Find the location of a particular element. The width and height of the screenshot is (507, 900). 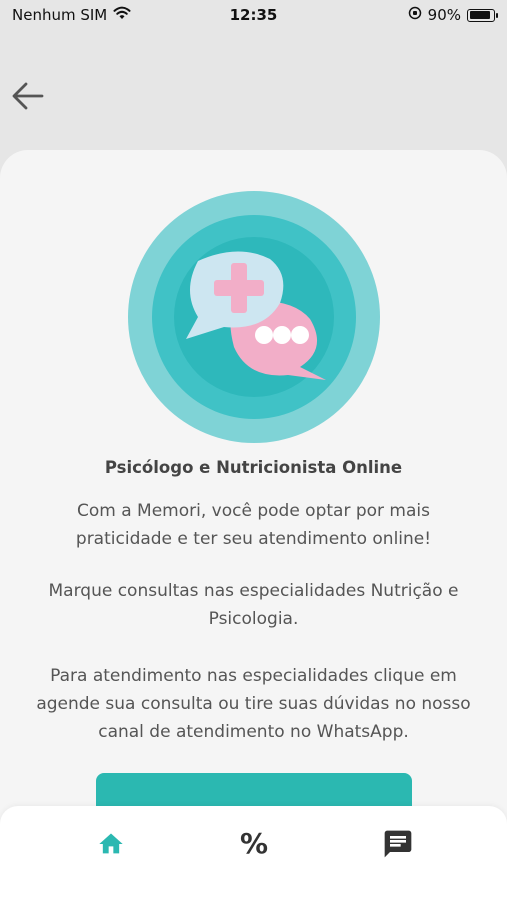

battery-icon is located at coordinates (482, 15).